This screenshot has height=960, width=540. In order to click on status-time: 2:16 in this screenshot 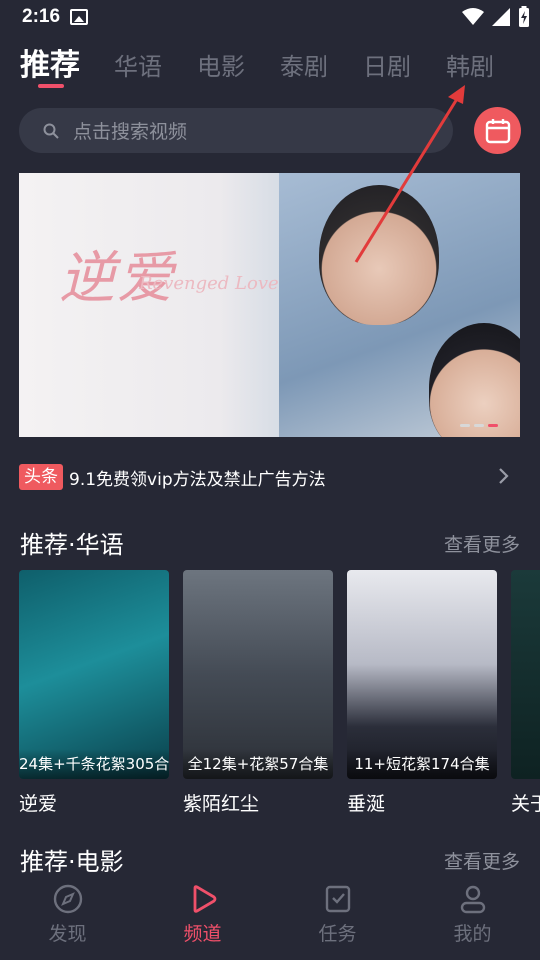, I will do `click(41, 16)`.